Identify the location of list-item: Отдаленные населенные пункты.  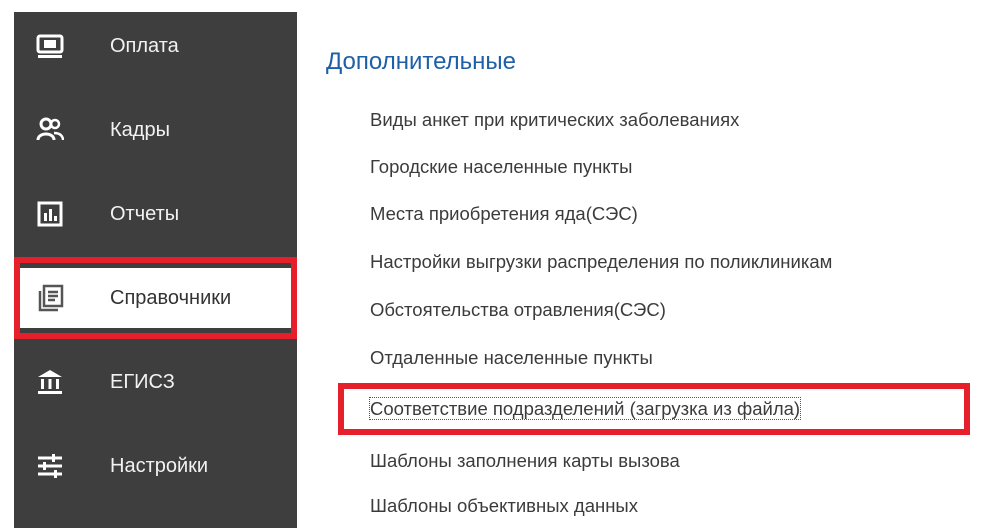
(511, 358).